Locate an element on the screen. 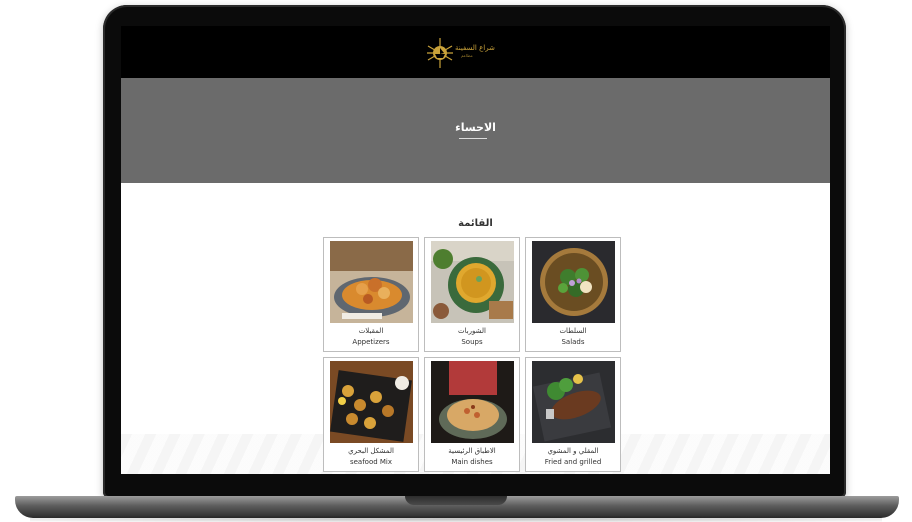 Image resolution: width=912 pixels, height=522 pixels. appetizers-photo is located at coordinates (371, 282).